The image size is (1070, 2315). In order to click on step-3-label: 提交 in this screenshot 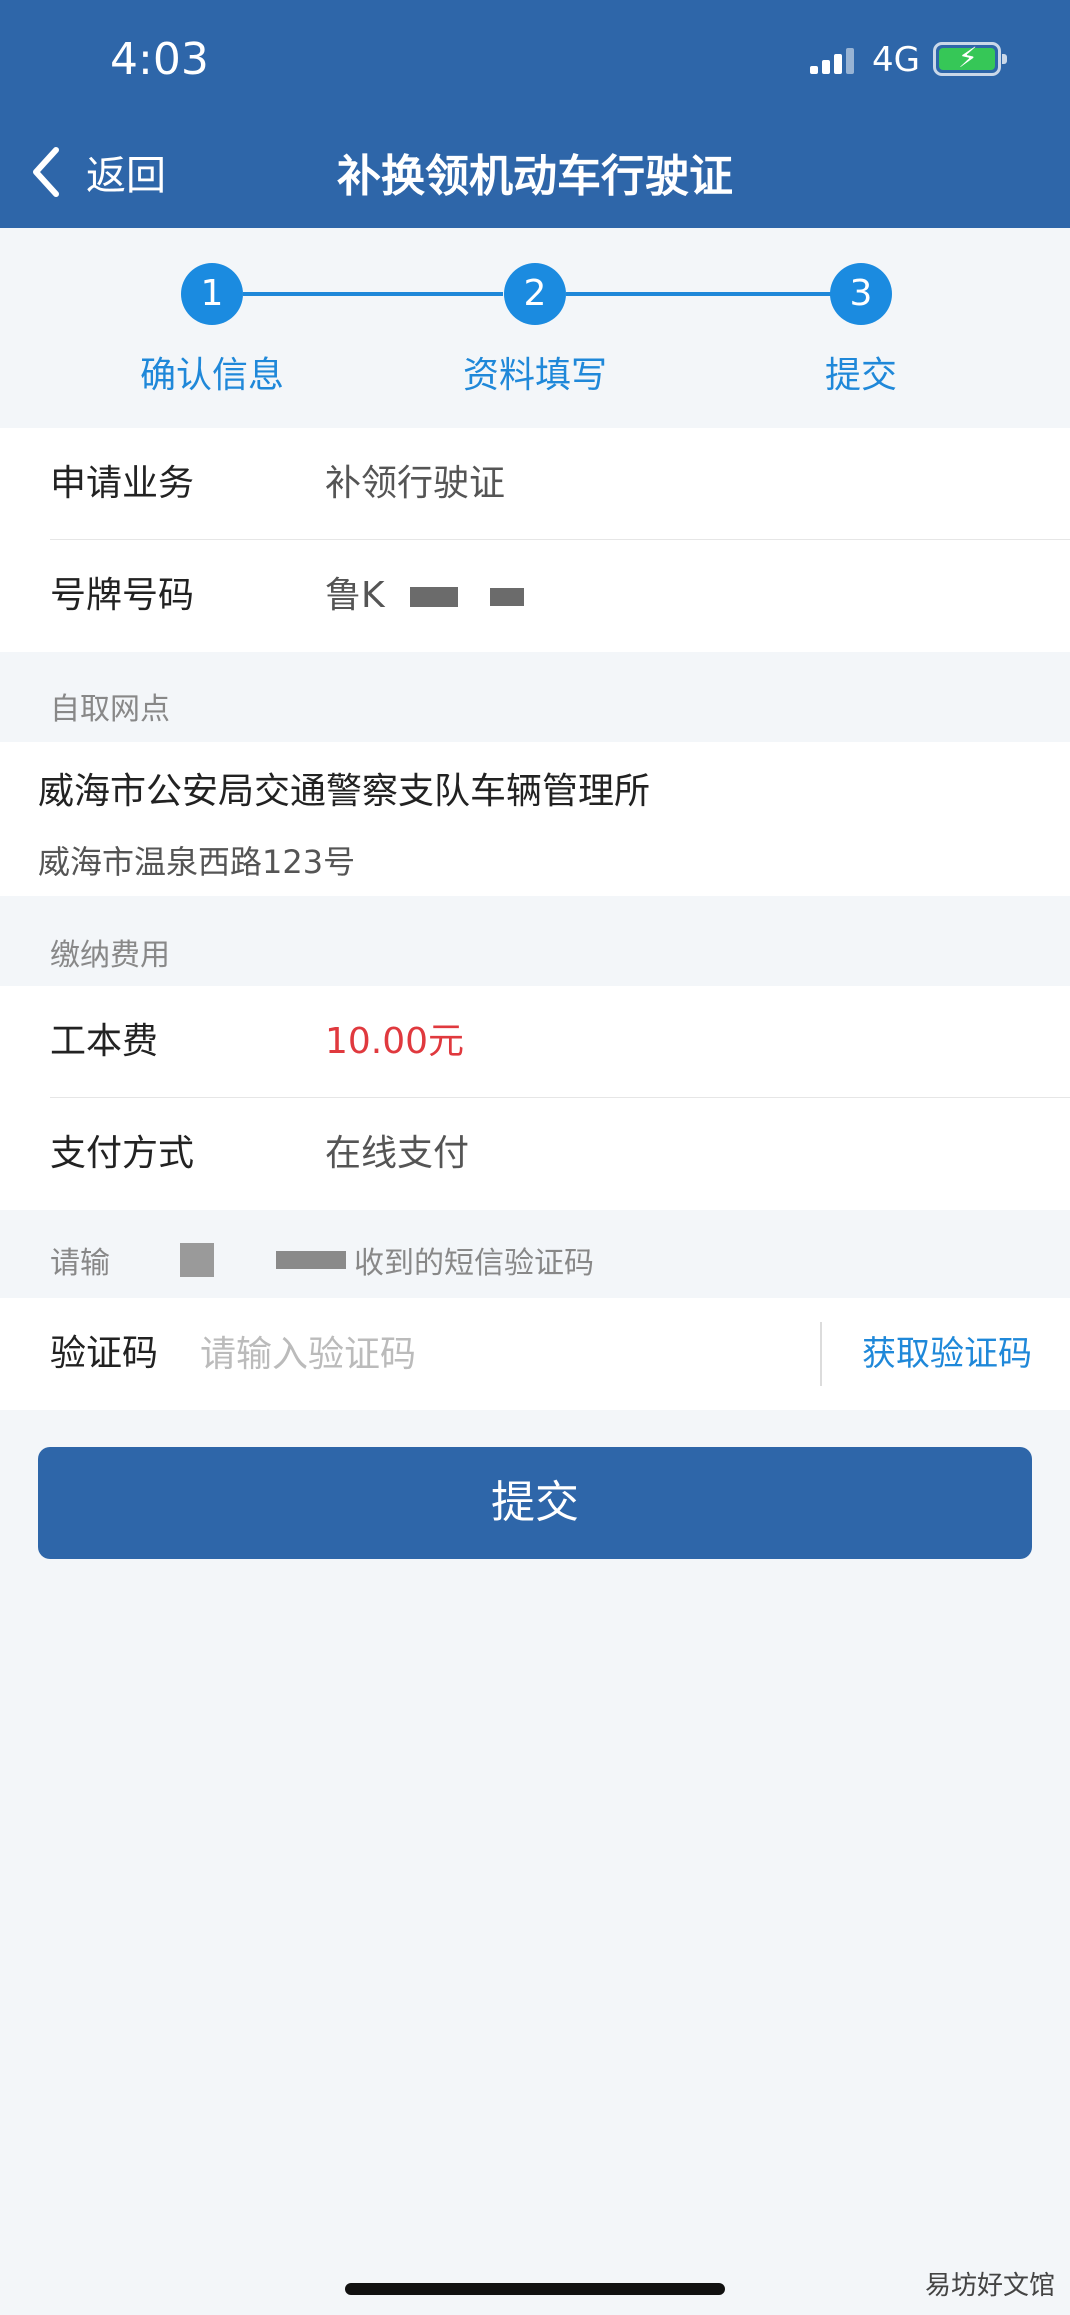, I will do `click(860, 375)`.